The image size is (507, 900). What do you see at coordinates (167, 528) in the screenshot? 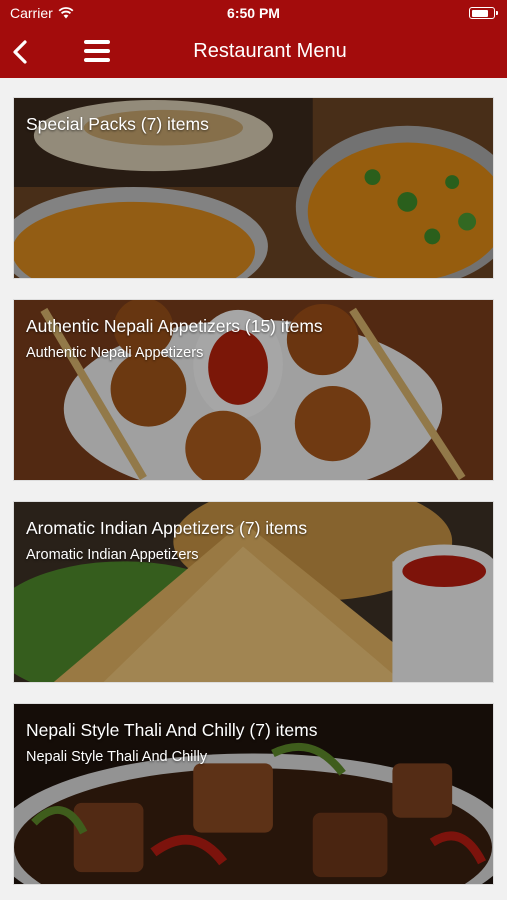
I see `category-title: Aromatic Indian Appetizers (7) items` at bounding box center [167, 528].